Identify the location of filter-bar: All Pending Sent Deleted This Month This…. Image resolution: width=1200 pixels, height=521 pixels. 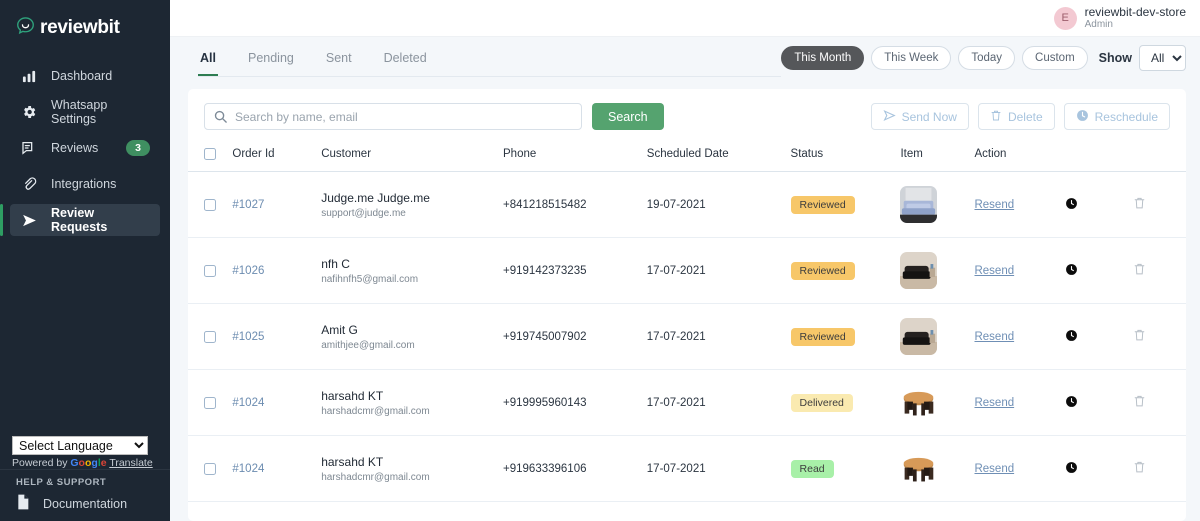
(685, 57).